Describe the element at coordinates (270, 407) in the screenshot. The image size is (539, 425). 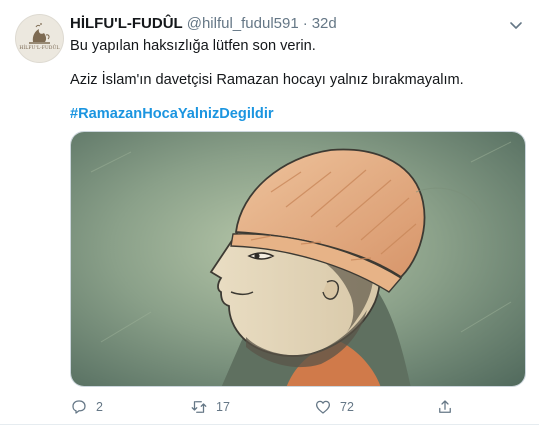
I see `tweet-actions: 2 17 72` at that location.